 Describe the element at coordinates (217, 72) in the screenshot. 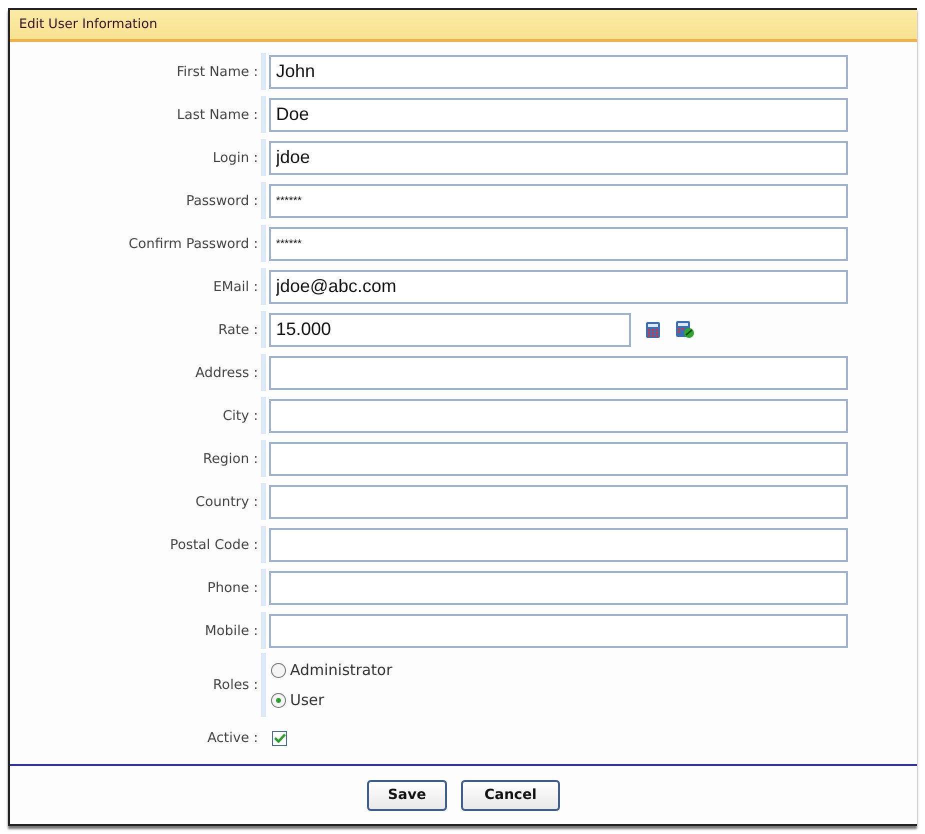

I see `field-label: First Name :` at that location.